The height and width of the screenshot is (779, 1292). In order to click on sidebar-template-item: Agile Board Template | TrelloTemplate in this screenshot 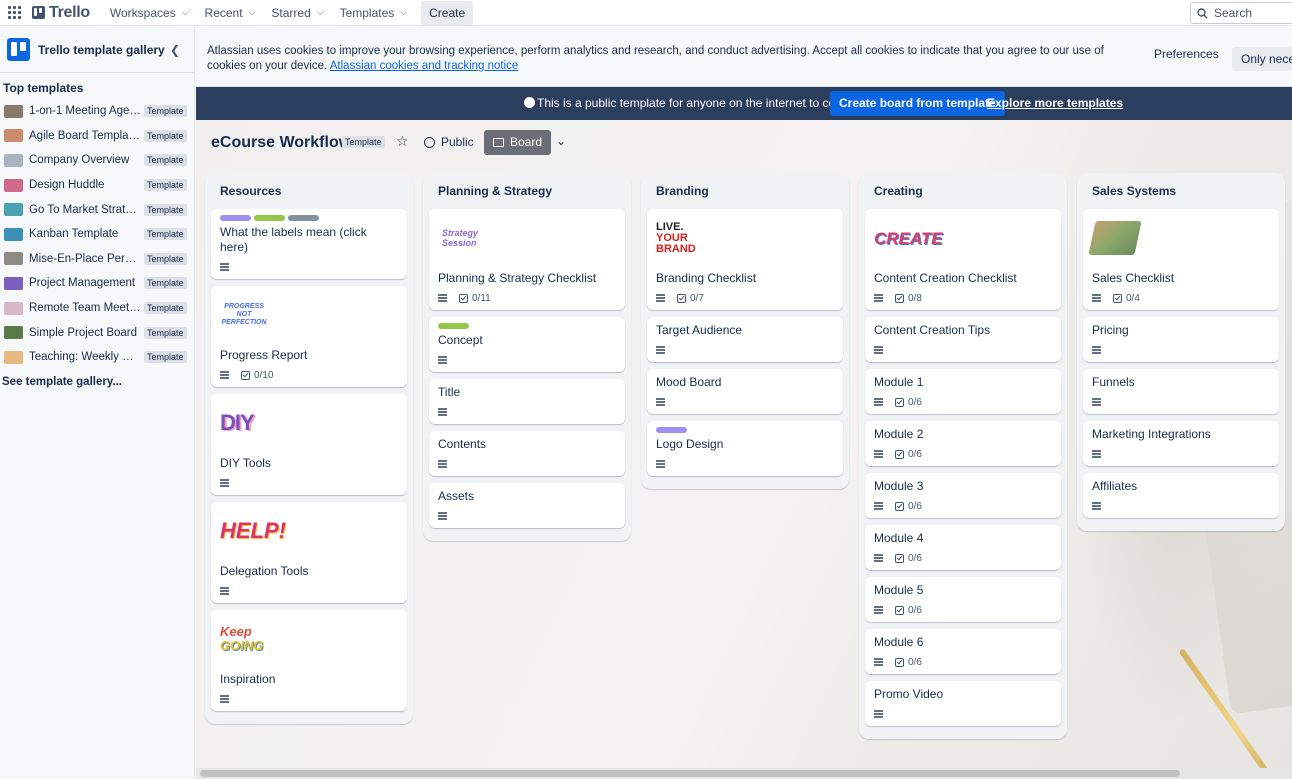, I will do `click(97, 136)`.